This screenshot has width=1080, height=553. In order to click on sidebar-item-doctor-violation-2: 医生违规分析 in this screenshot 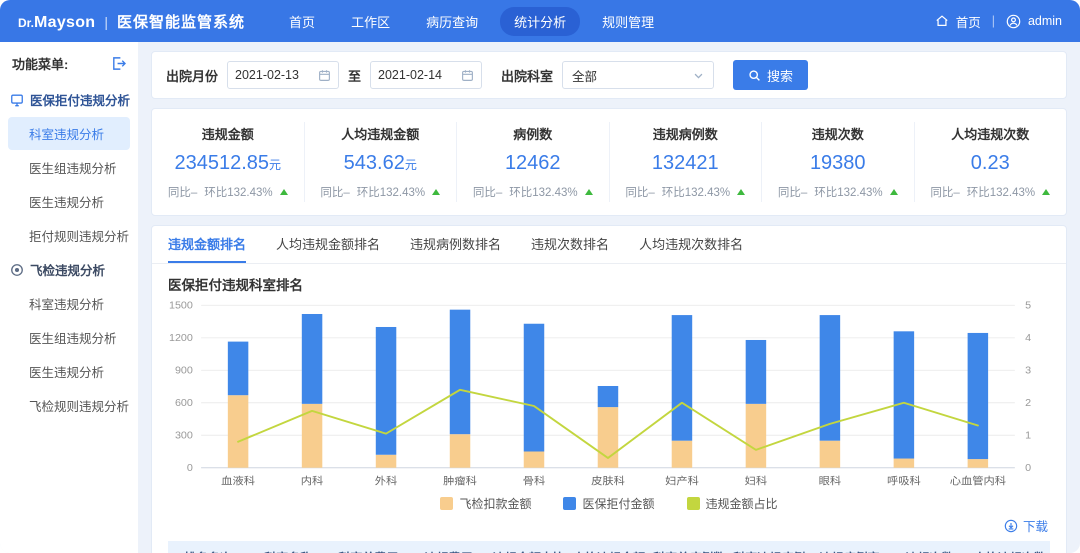, I will do `click(69, 371)`.